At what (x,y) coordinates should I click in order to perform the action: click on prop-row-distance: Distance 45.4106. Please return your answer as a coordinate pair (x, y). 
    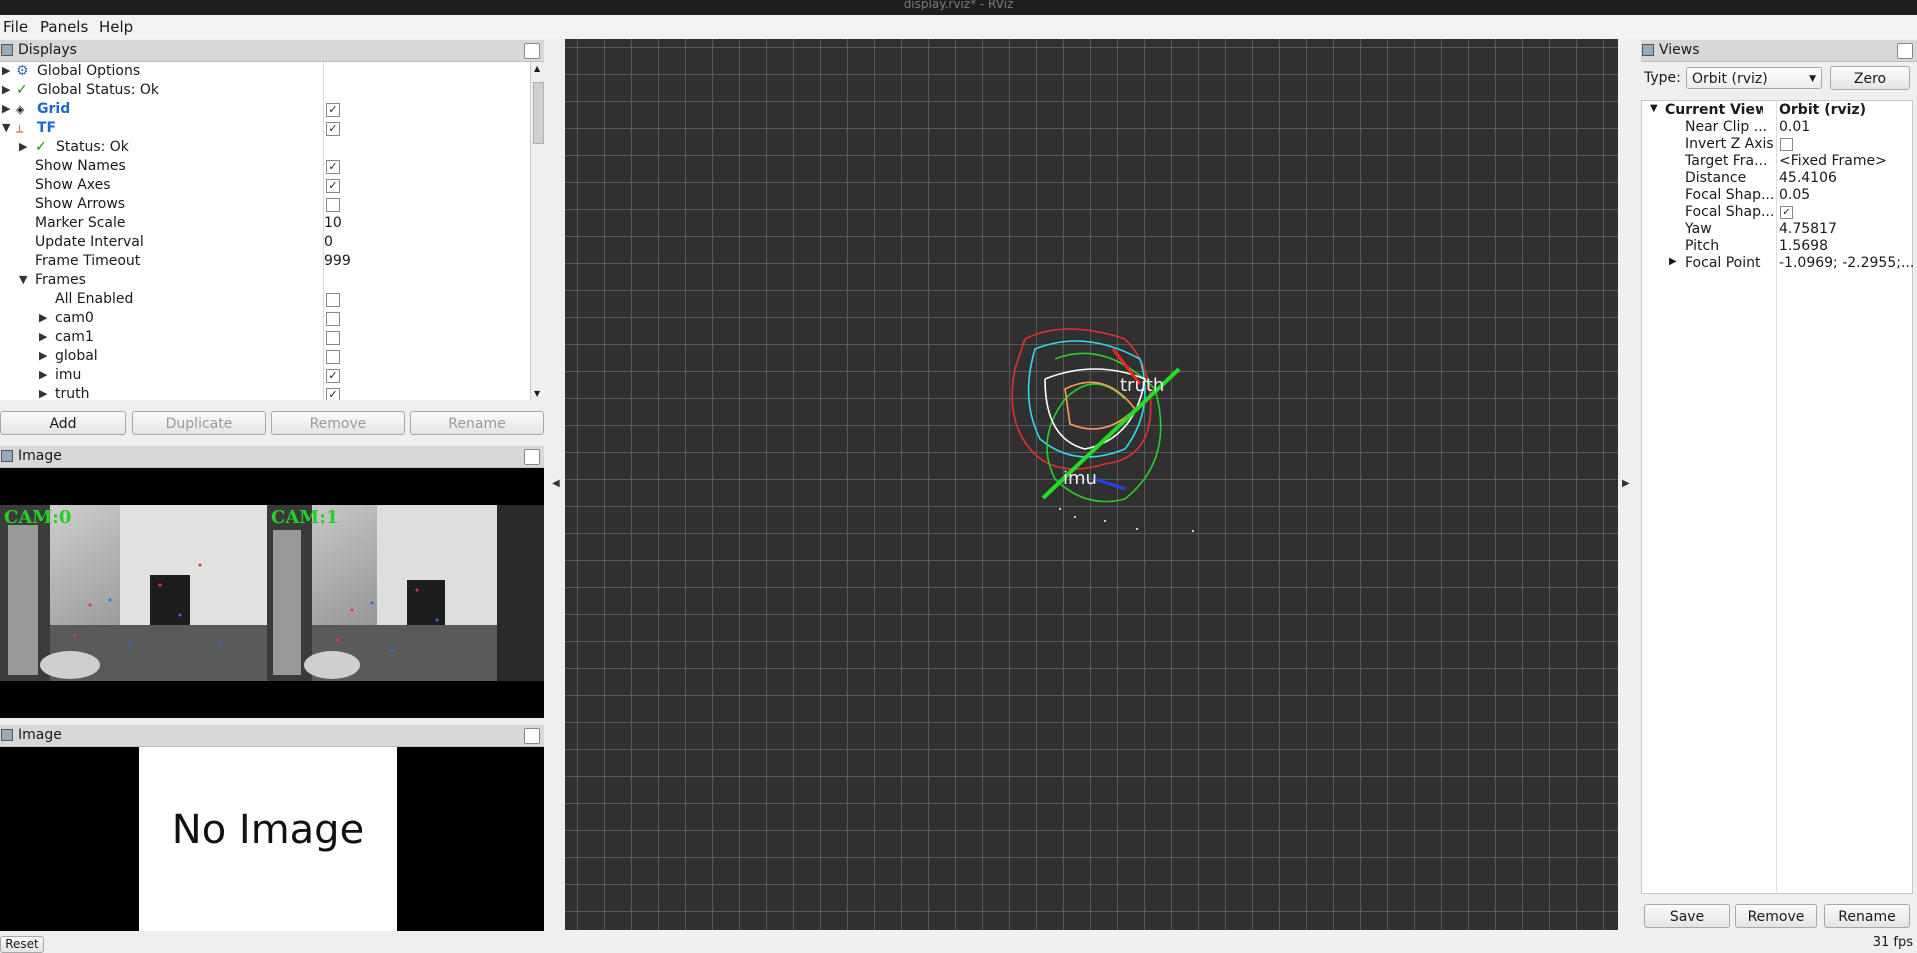
    Looking at the image, I should click on (1777, 178).